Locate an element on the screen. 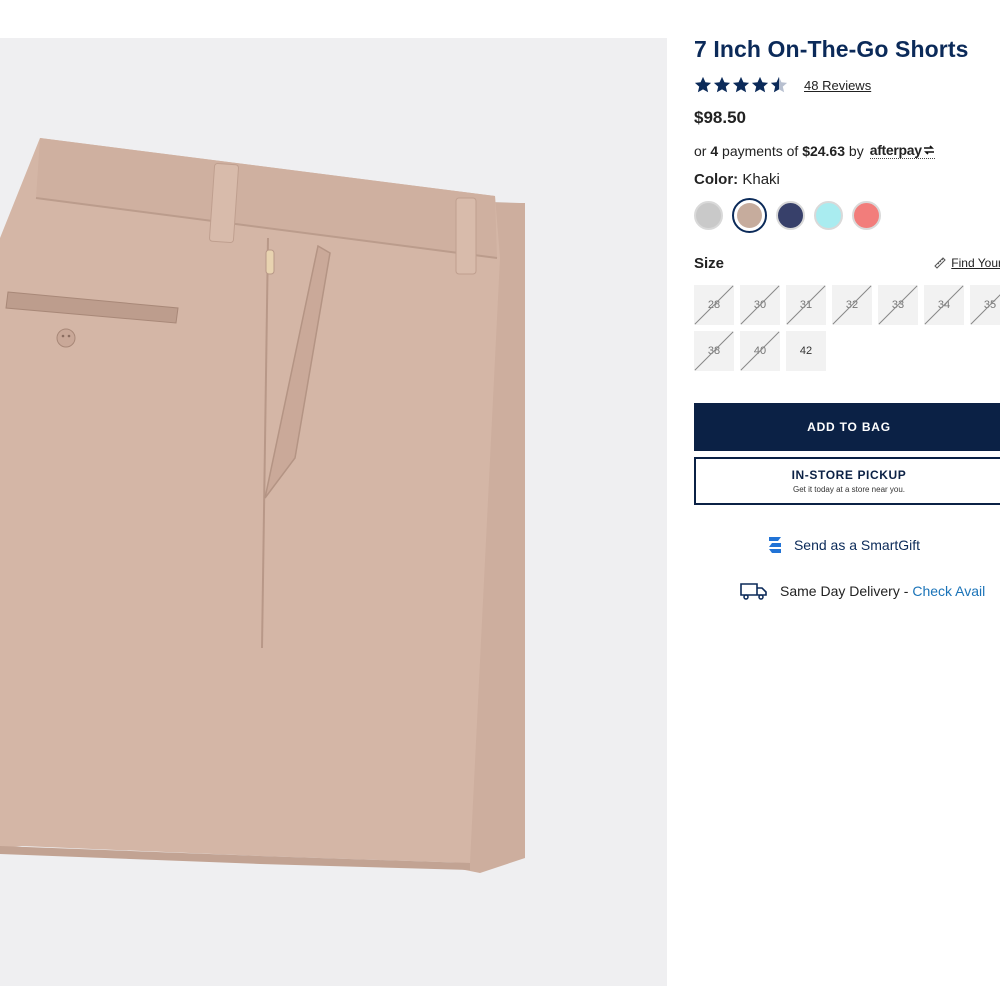  delivery-label: Same Day Delivery - is located at coordinates (844, 591).